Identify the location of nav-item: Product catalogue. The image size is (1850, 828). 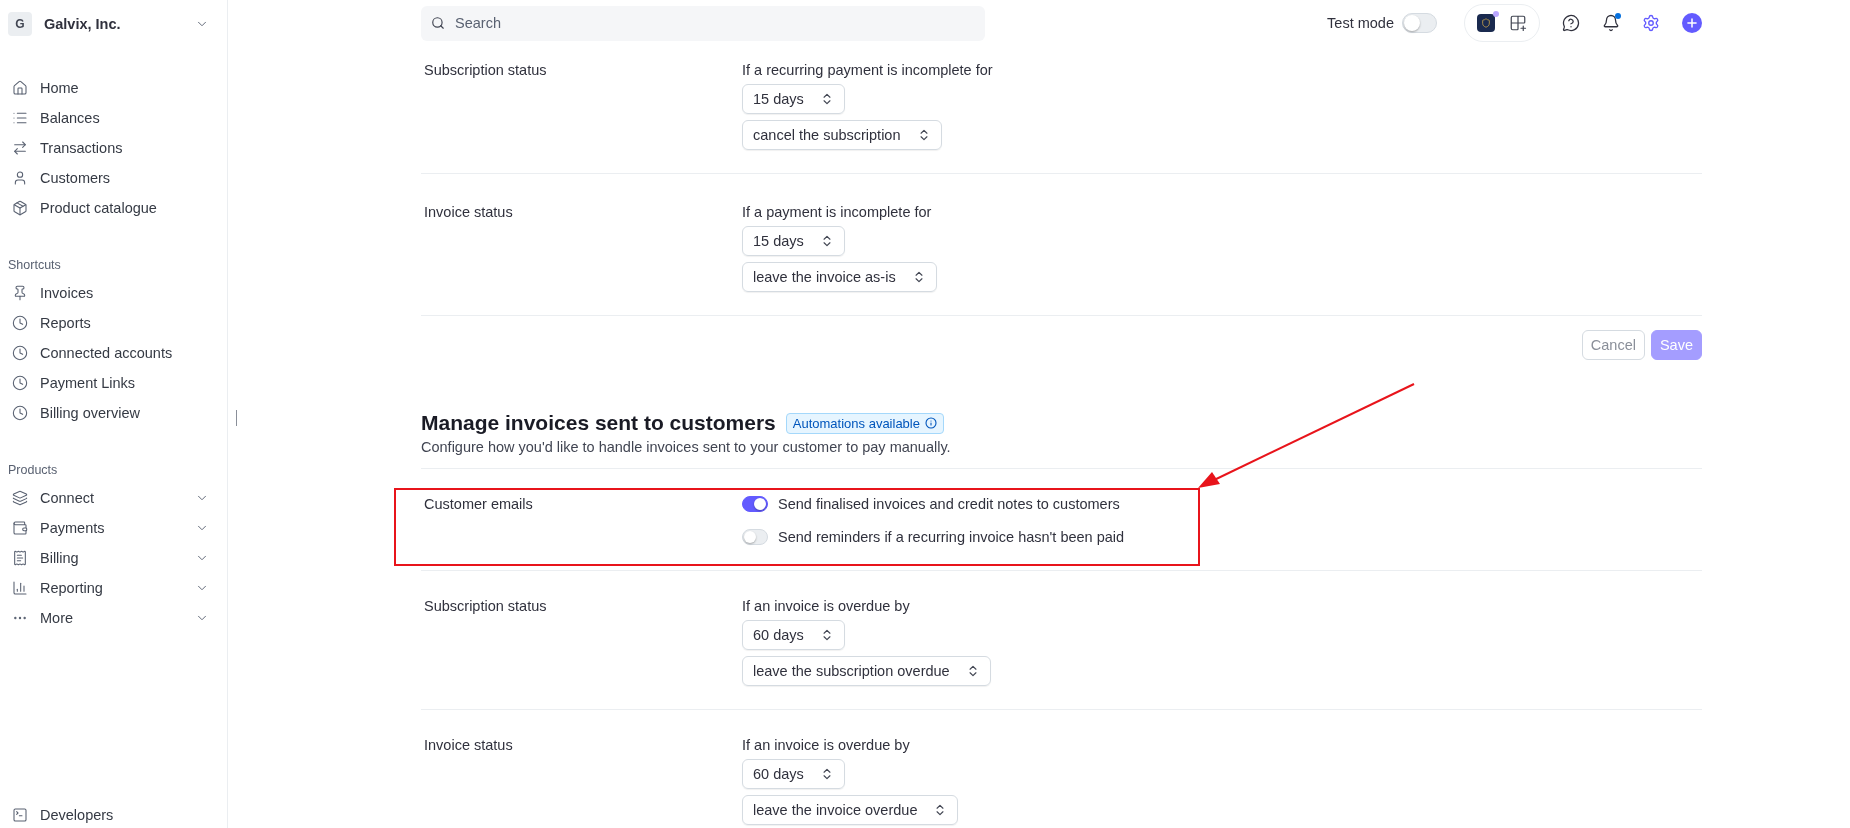
(129, 208).